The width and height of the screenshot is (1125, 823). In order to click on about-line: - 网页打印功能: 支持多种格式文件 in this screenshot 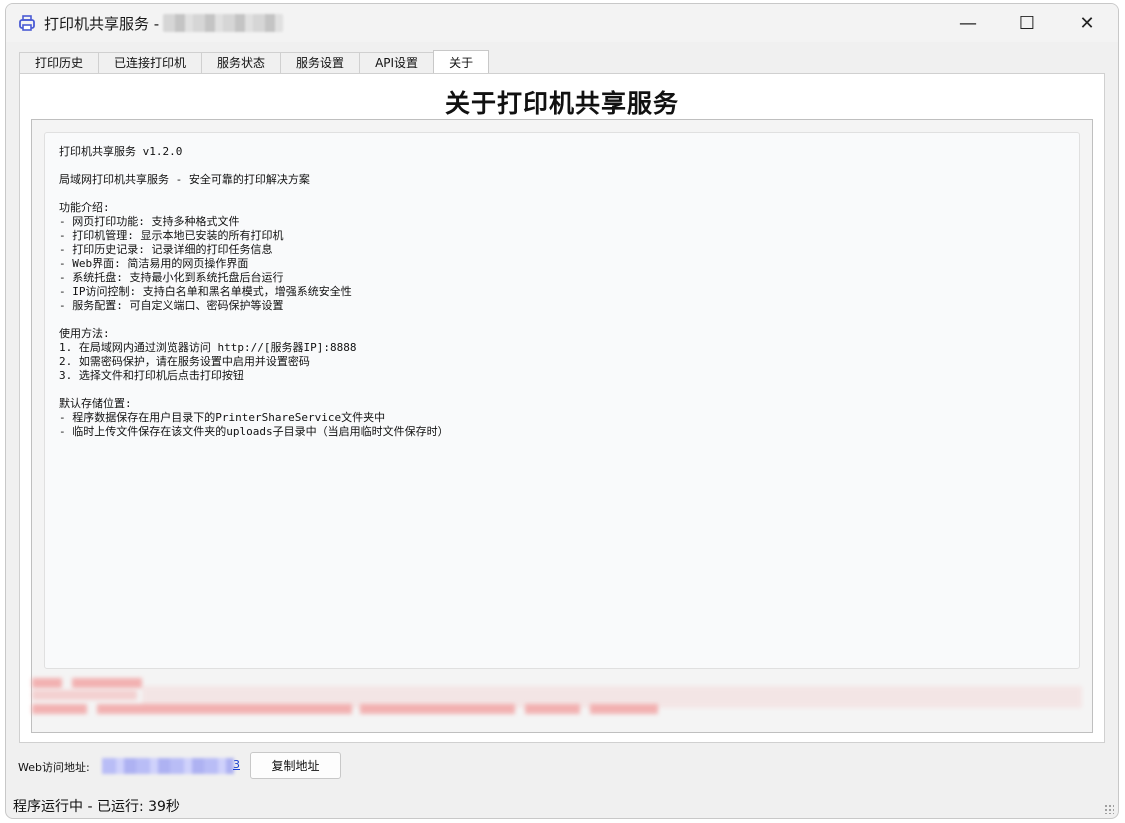, I will do `click(149, 221)`.